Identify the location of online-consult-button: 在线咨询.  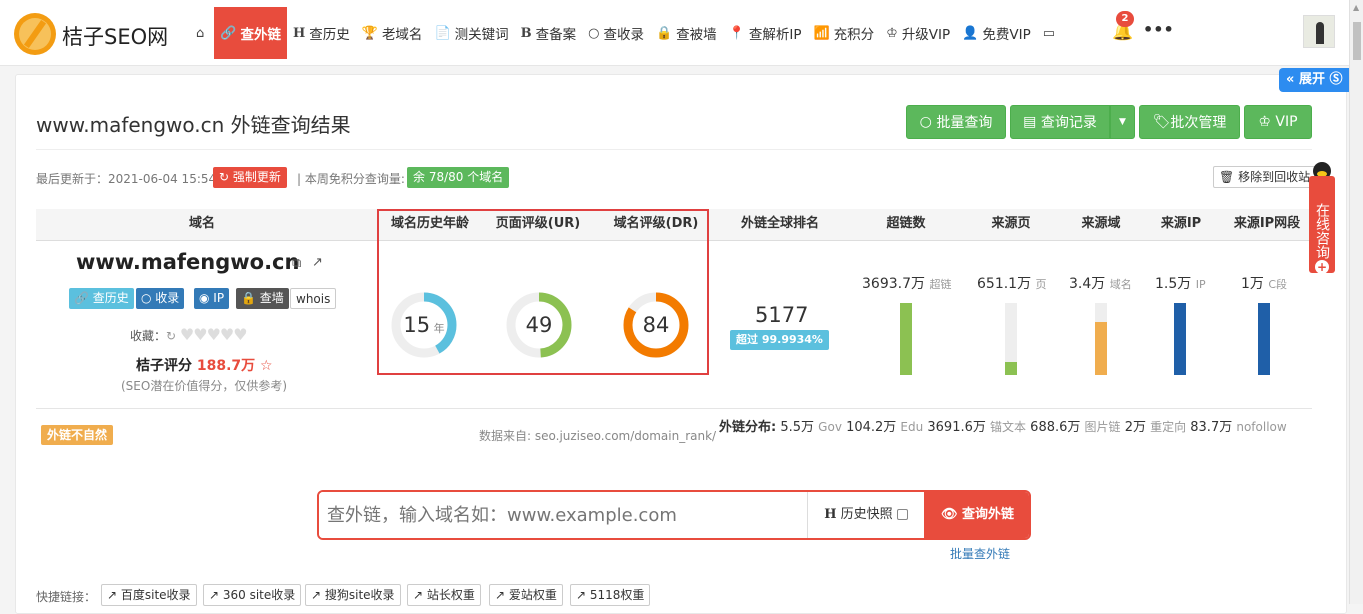
(1322, 224).